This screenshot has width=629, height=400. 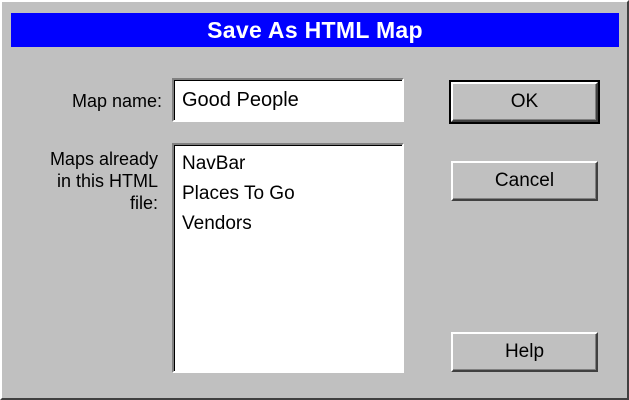 I want to click on ok-button: OK, so click(x=524, y=102).